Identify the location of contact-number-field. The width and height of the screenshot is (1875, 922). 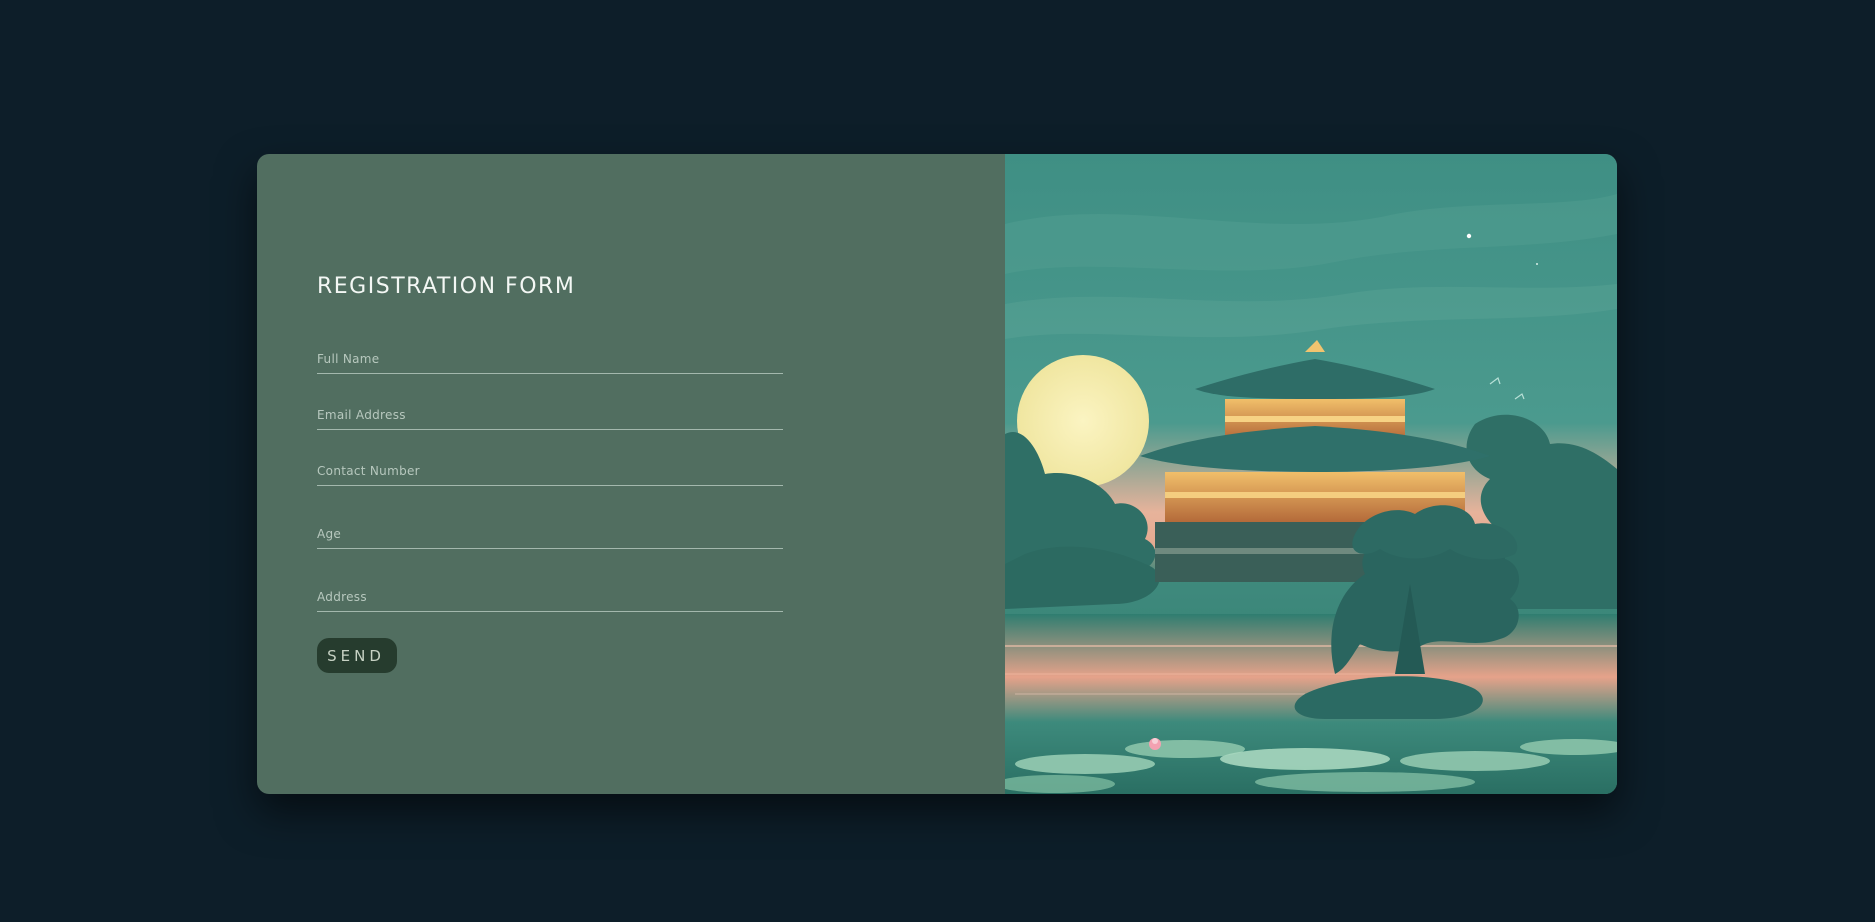
(550, 471).